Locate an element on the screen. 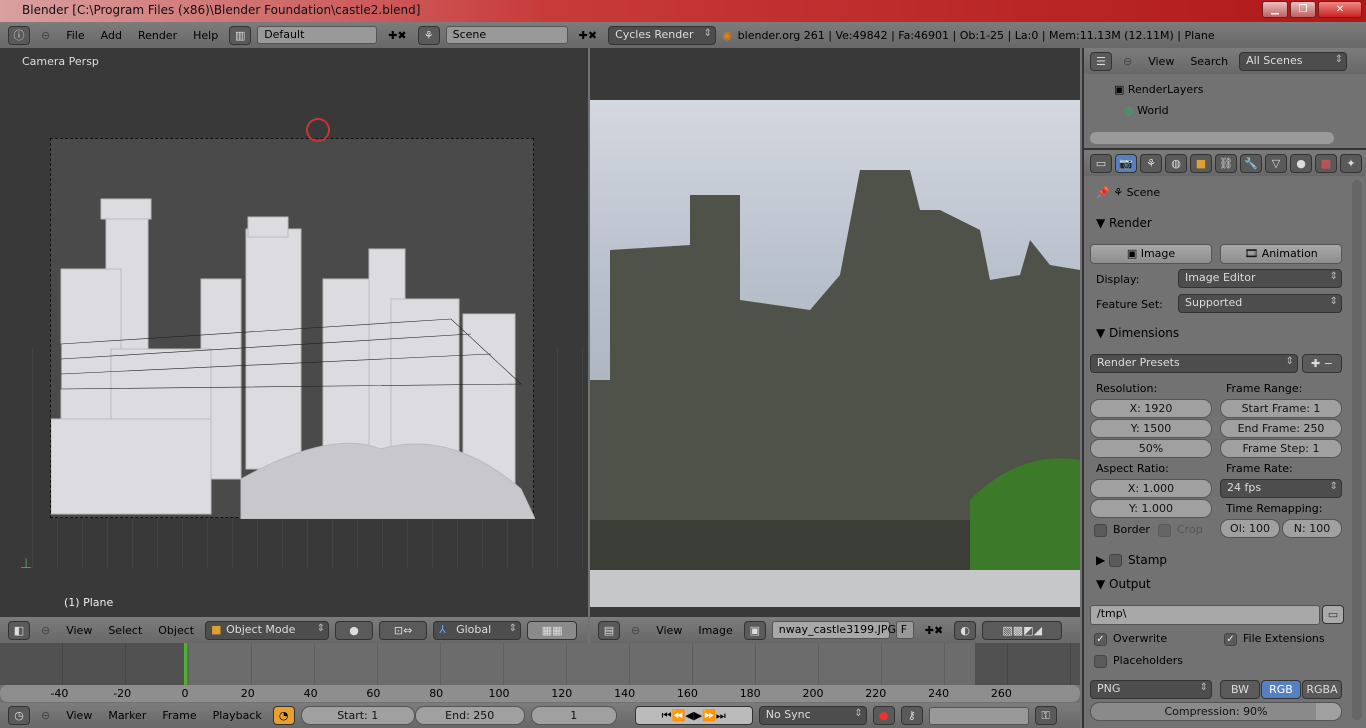 Image resolution: width=1366 pixels, height=728 pixels. menu-image: Image is located at coordinates (715, 630).